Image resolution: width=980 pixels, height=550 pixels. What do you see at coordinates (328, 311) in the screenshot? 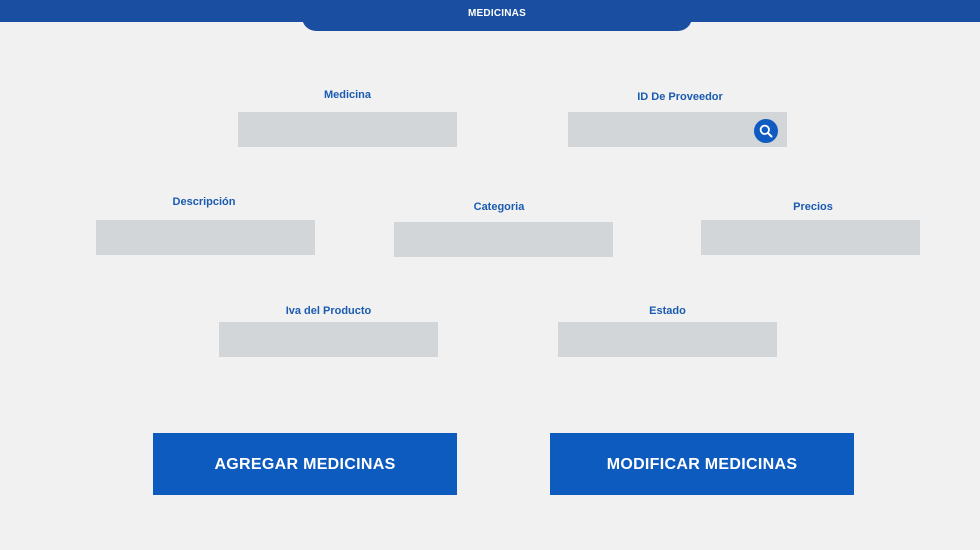
I see `iva-label: Iva del Producto` at bounding box center [328, 311].